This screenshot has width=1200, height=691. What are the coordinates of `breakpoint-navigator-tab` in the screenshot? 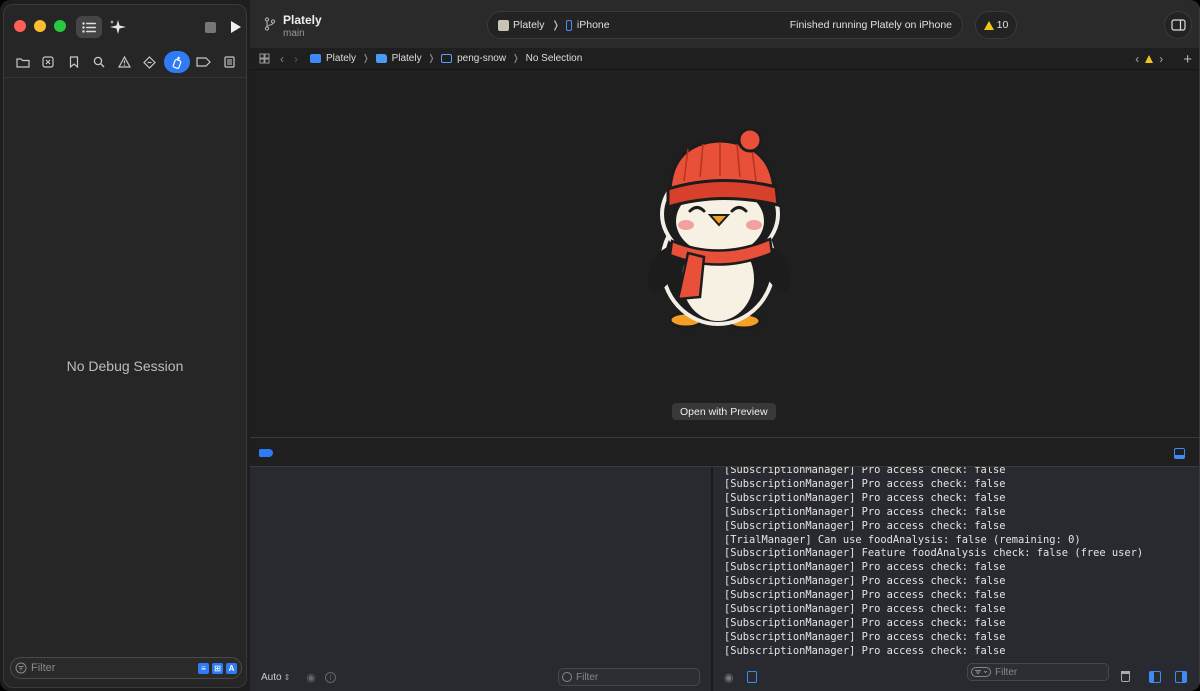 It's located at (204, 62).